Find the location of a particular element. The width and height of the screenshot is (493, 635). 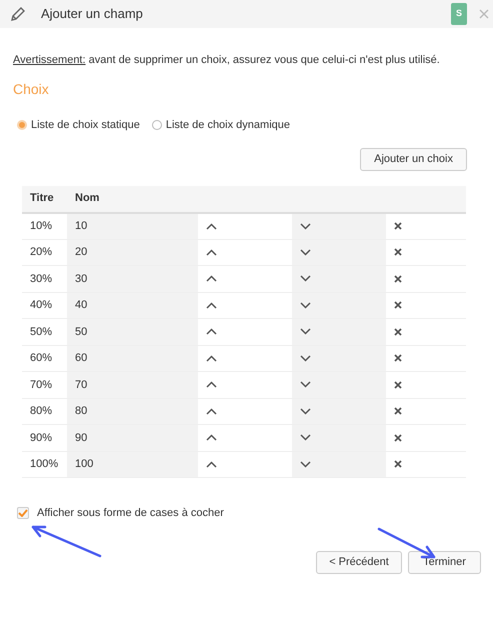

check-icon is located at coordinates (23, 513).